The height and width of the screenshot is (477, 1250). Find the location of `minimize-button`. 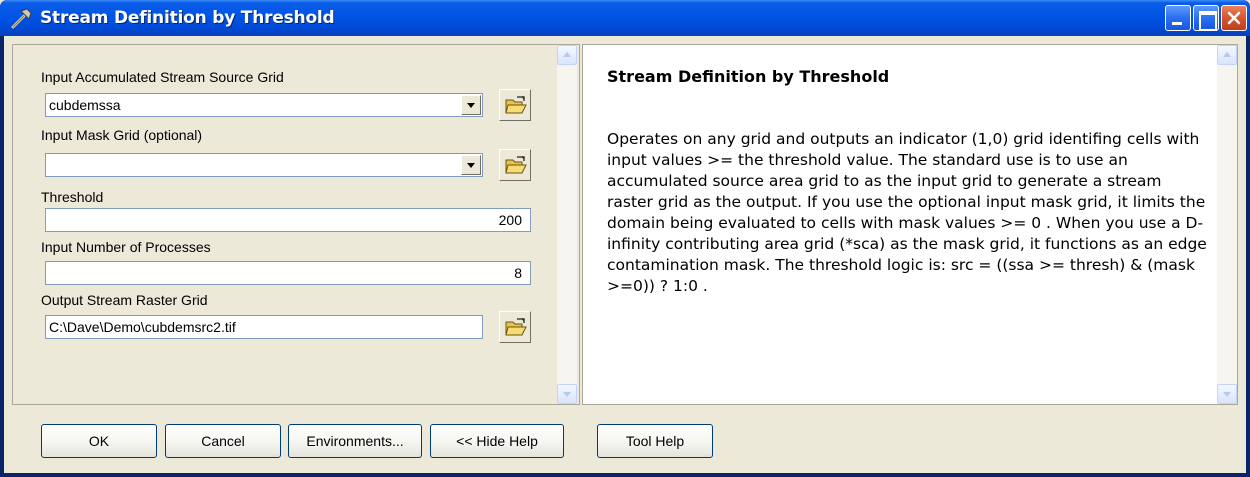

minimize-button is located at coordinates (1178, 18).